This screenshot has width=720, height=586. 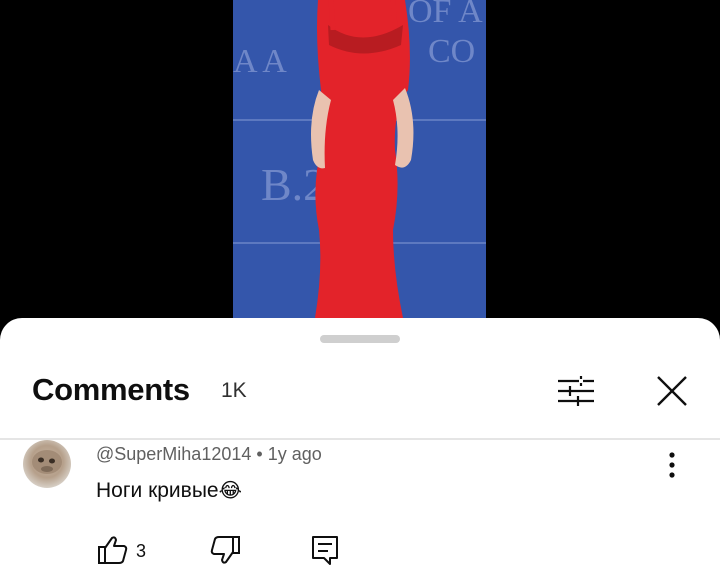 I want to click on drag-handle, so click(x=360, y=339).